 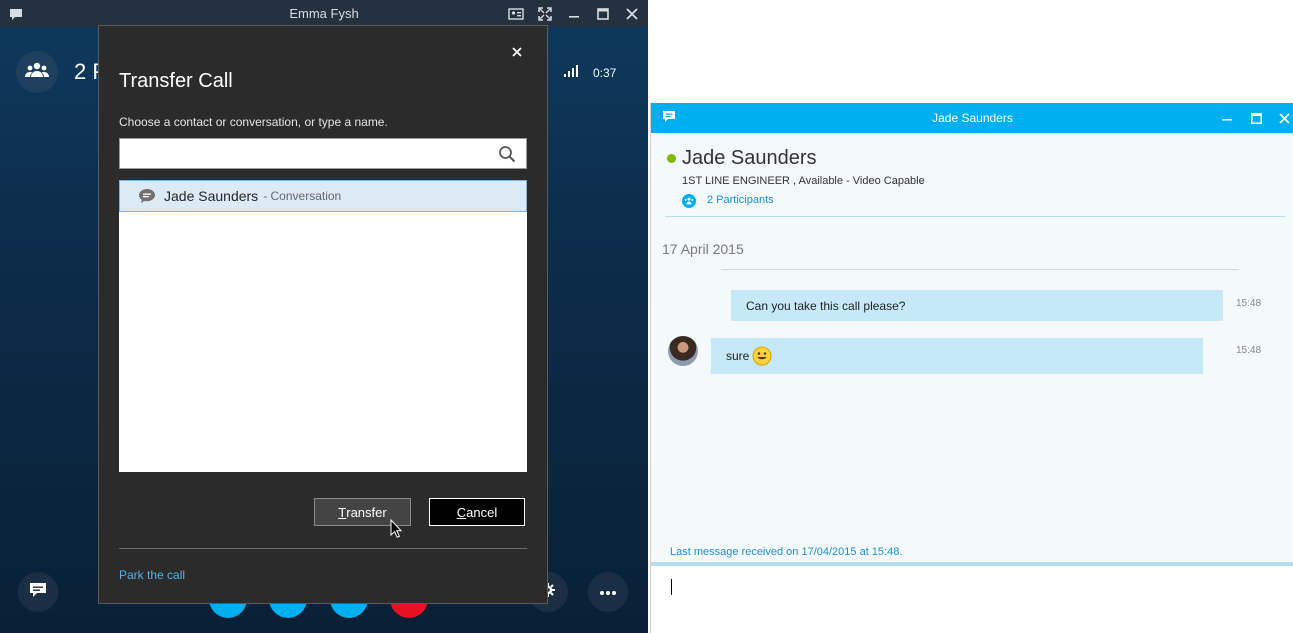 What do you see at coordinates (703, 249) in the screenshot?
I see `date-label: 17 April 2015` at bounding box center [703, 249].